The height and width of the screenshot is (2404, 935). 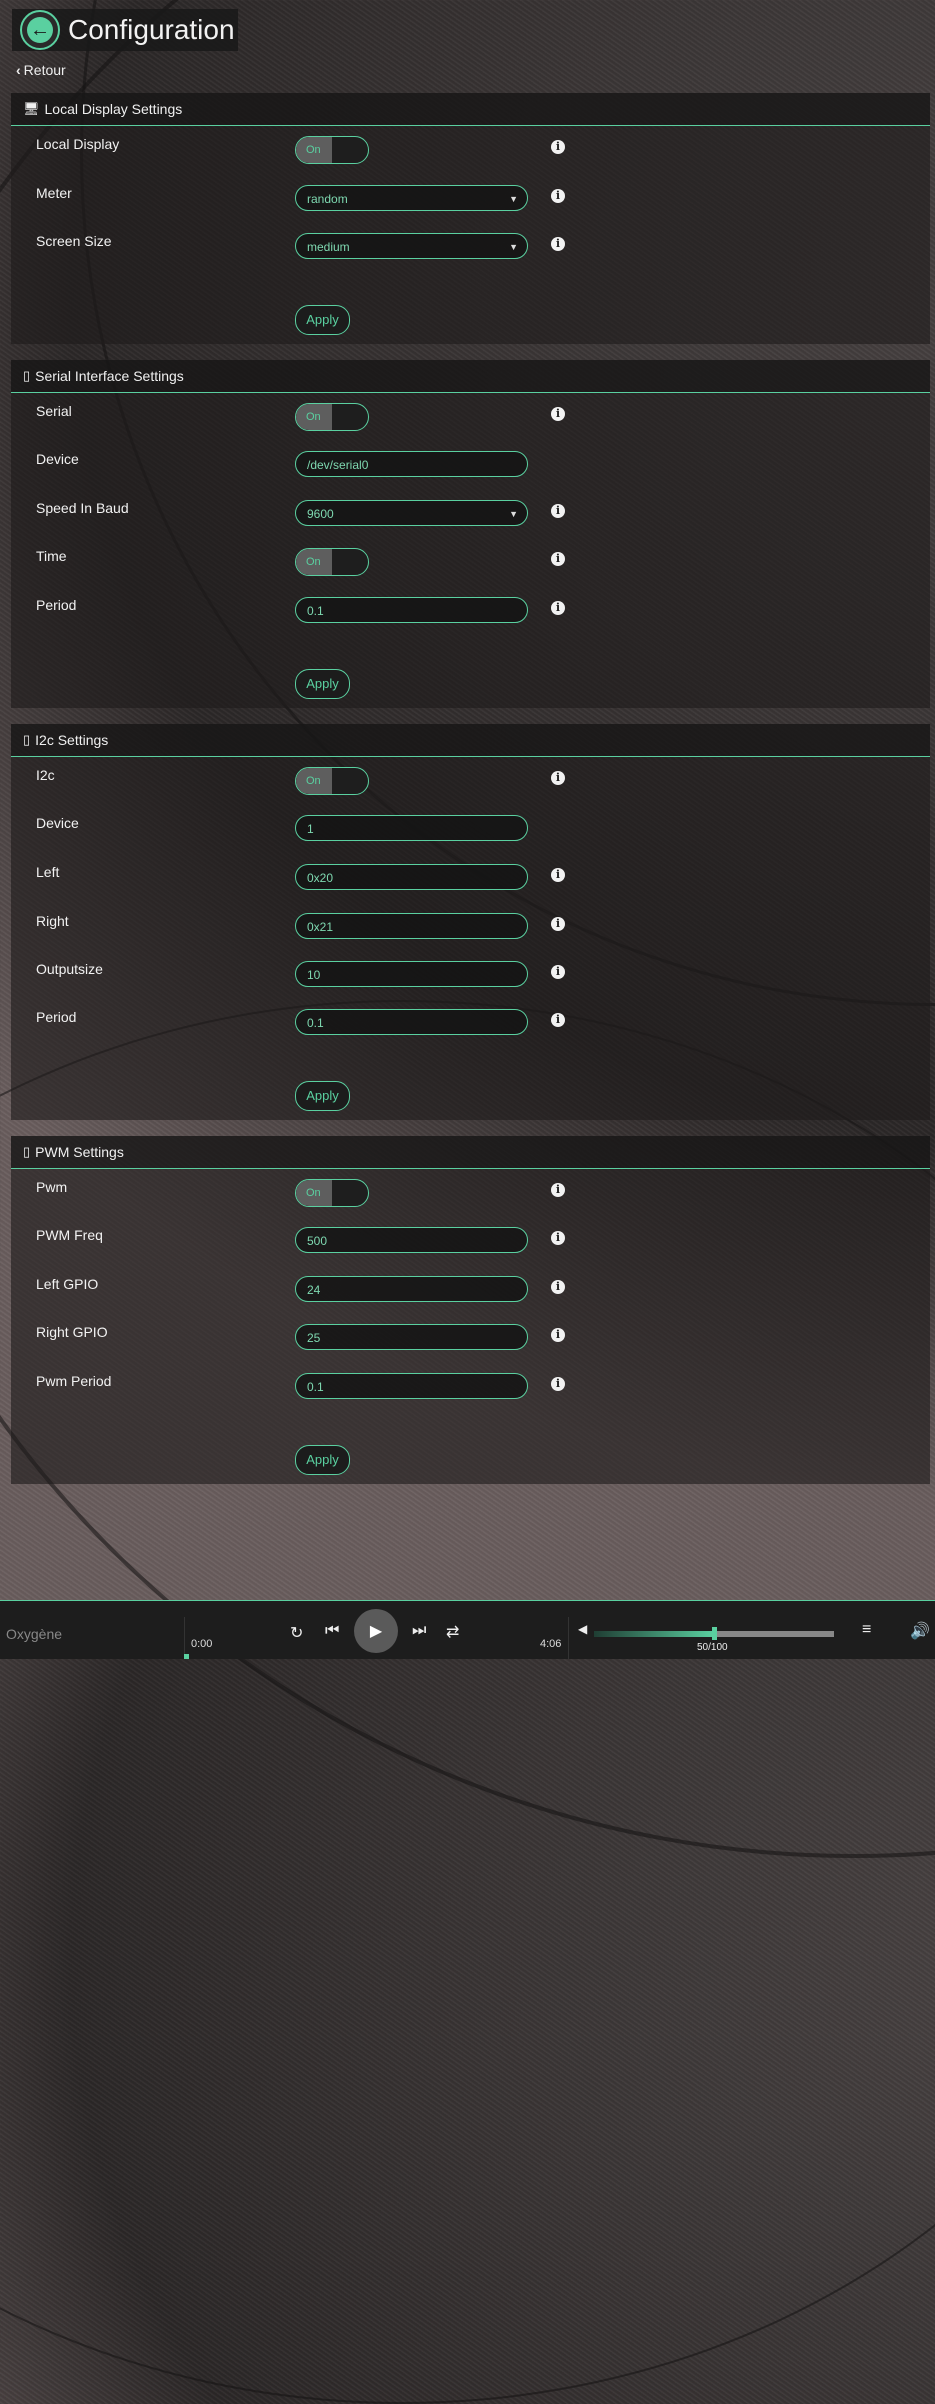 I want to click on i2c-toggle: On, so click(x=332, y=781).